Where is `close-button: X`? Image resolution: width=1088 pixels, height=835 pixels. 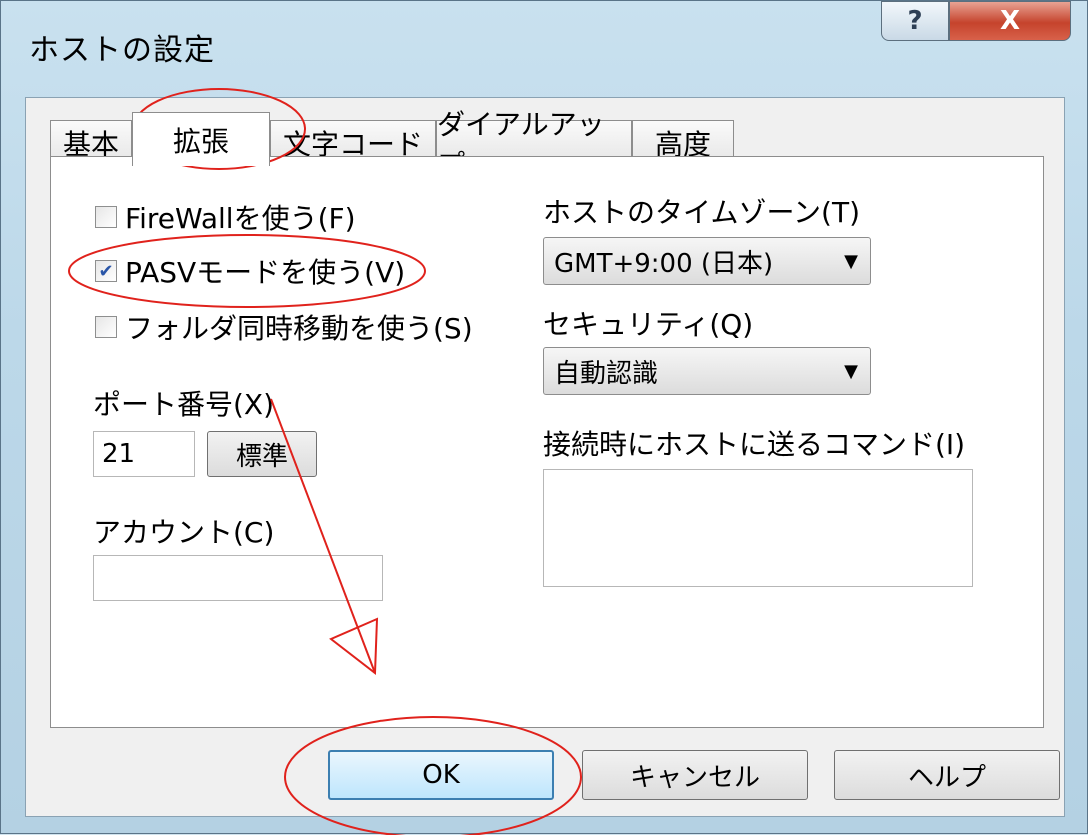
close-button: X is located at coordinates (1010, 21).